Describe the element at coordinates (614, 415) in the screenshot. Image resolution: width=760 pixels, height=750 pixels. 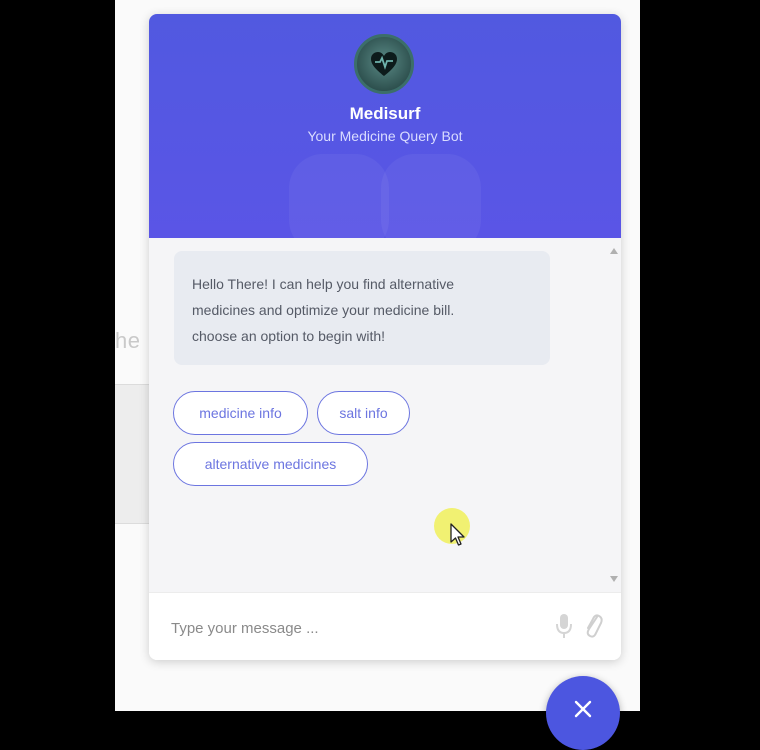
I see `message-scrollbar` at that location.